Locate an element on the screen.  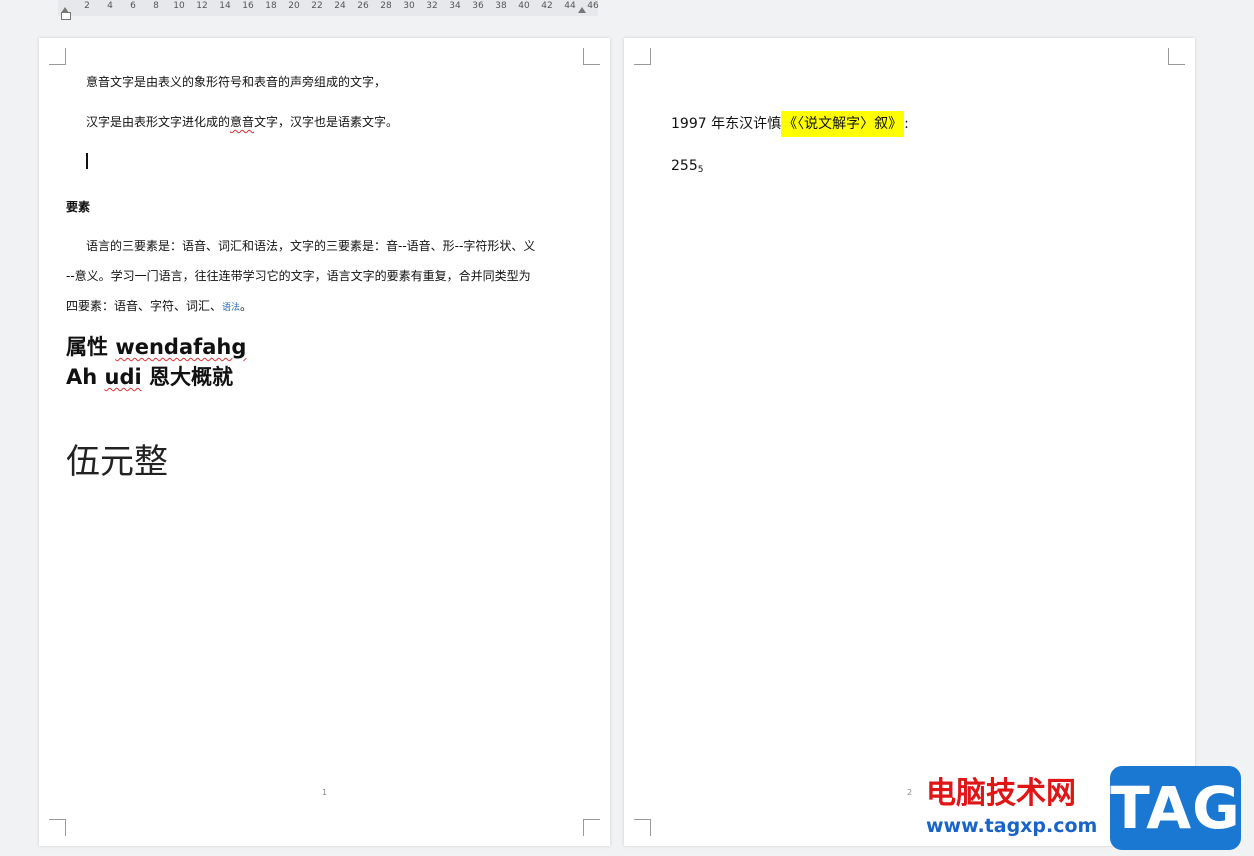
ruler-number: 14 is located at coordinates (225, 6).